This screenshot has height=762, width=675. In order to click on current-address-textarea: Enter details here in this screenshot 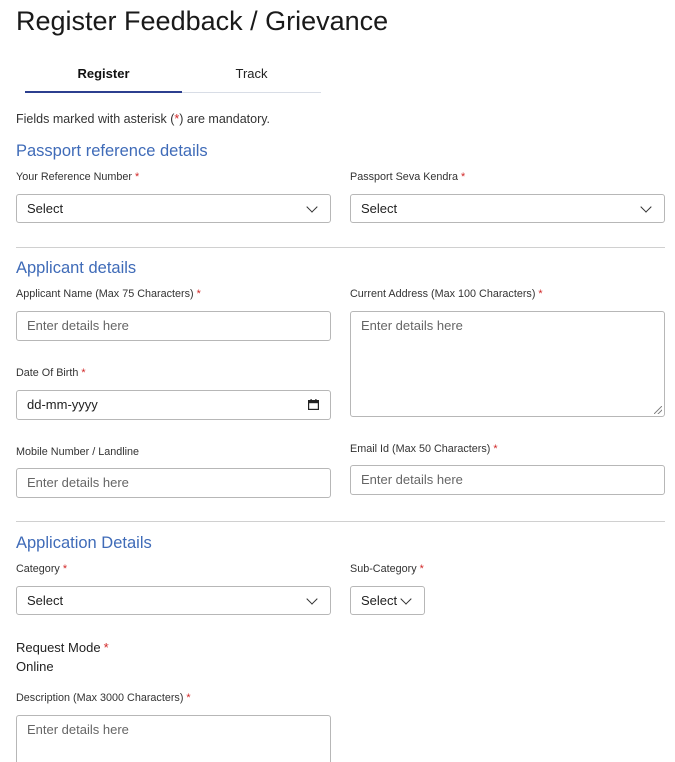, I will do `click(507, 364)`.